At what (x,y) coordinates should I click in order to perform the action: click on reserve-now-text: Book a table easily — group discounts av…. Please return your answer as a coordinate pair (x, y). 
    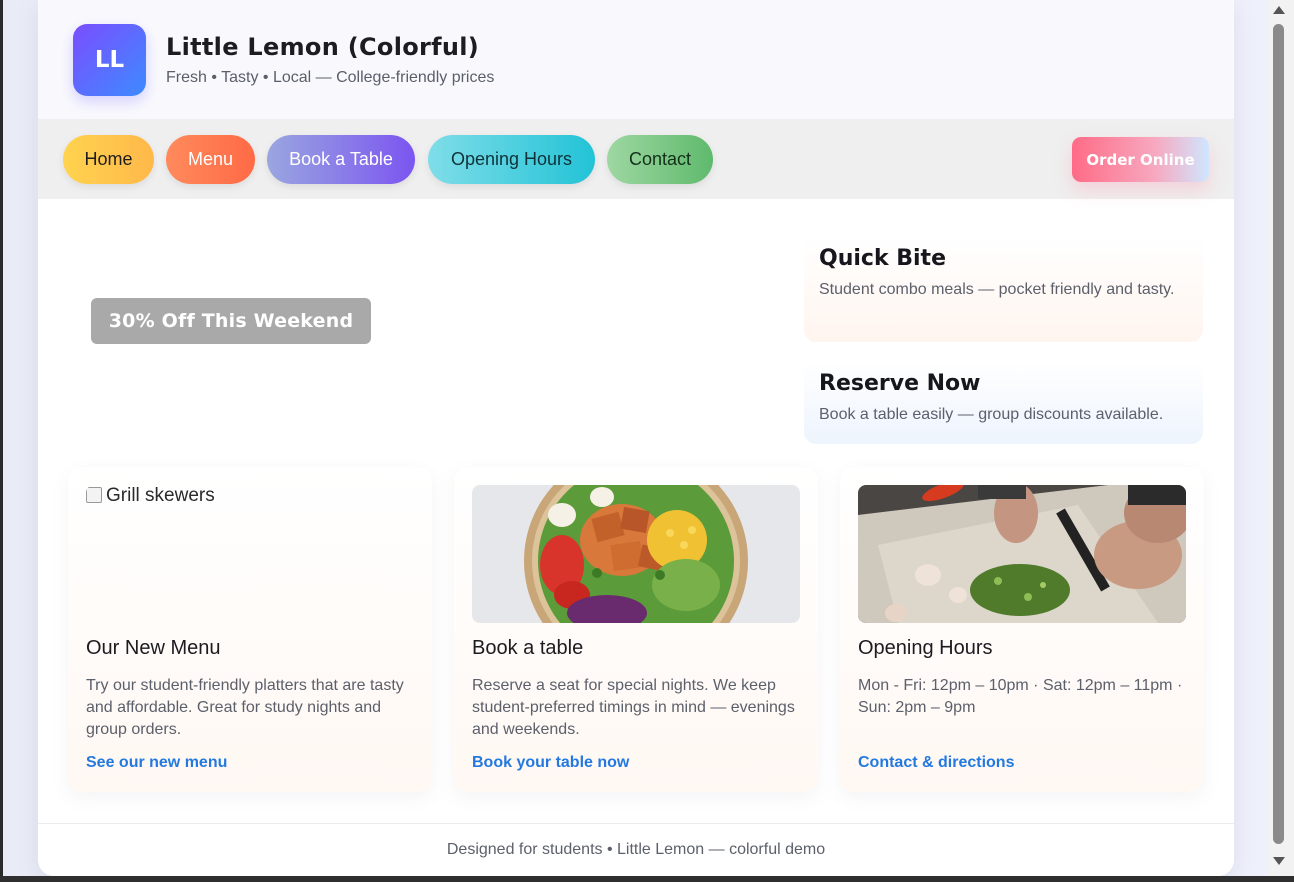
    Looking at the image, I should click on (991, 414).